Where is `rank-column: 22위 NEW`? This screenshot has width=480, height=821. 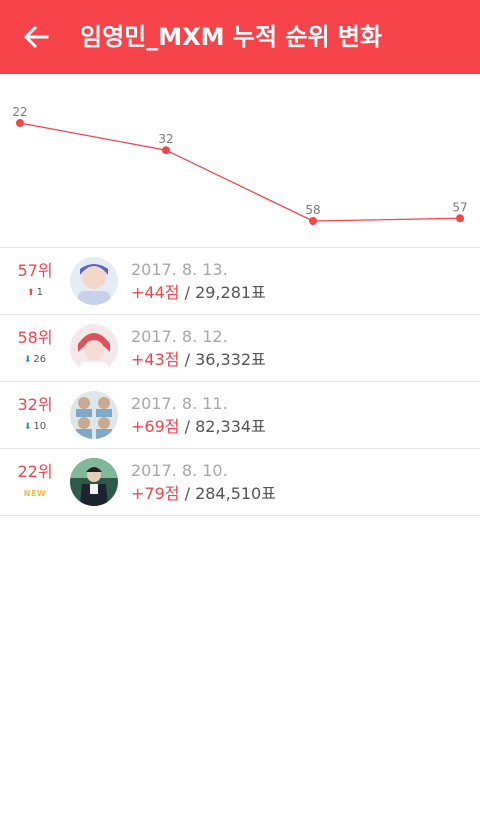
rank-column: 22위 NEW is located at coordinates (35, 482).